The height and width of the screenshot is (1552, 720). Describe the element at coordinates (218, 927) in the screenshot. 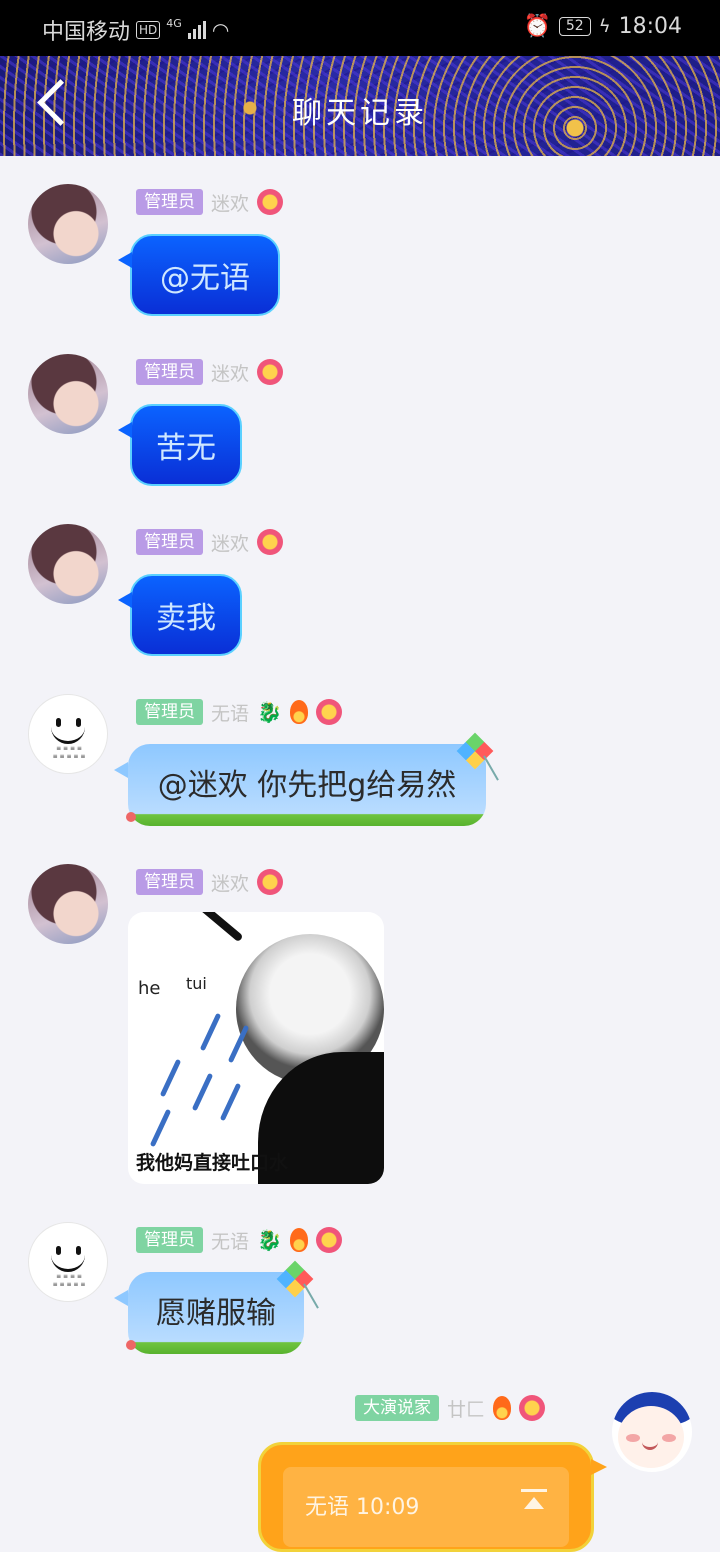

I see `meme-ear-shape` at that location.